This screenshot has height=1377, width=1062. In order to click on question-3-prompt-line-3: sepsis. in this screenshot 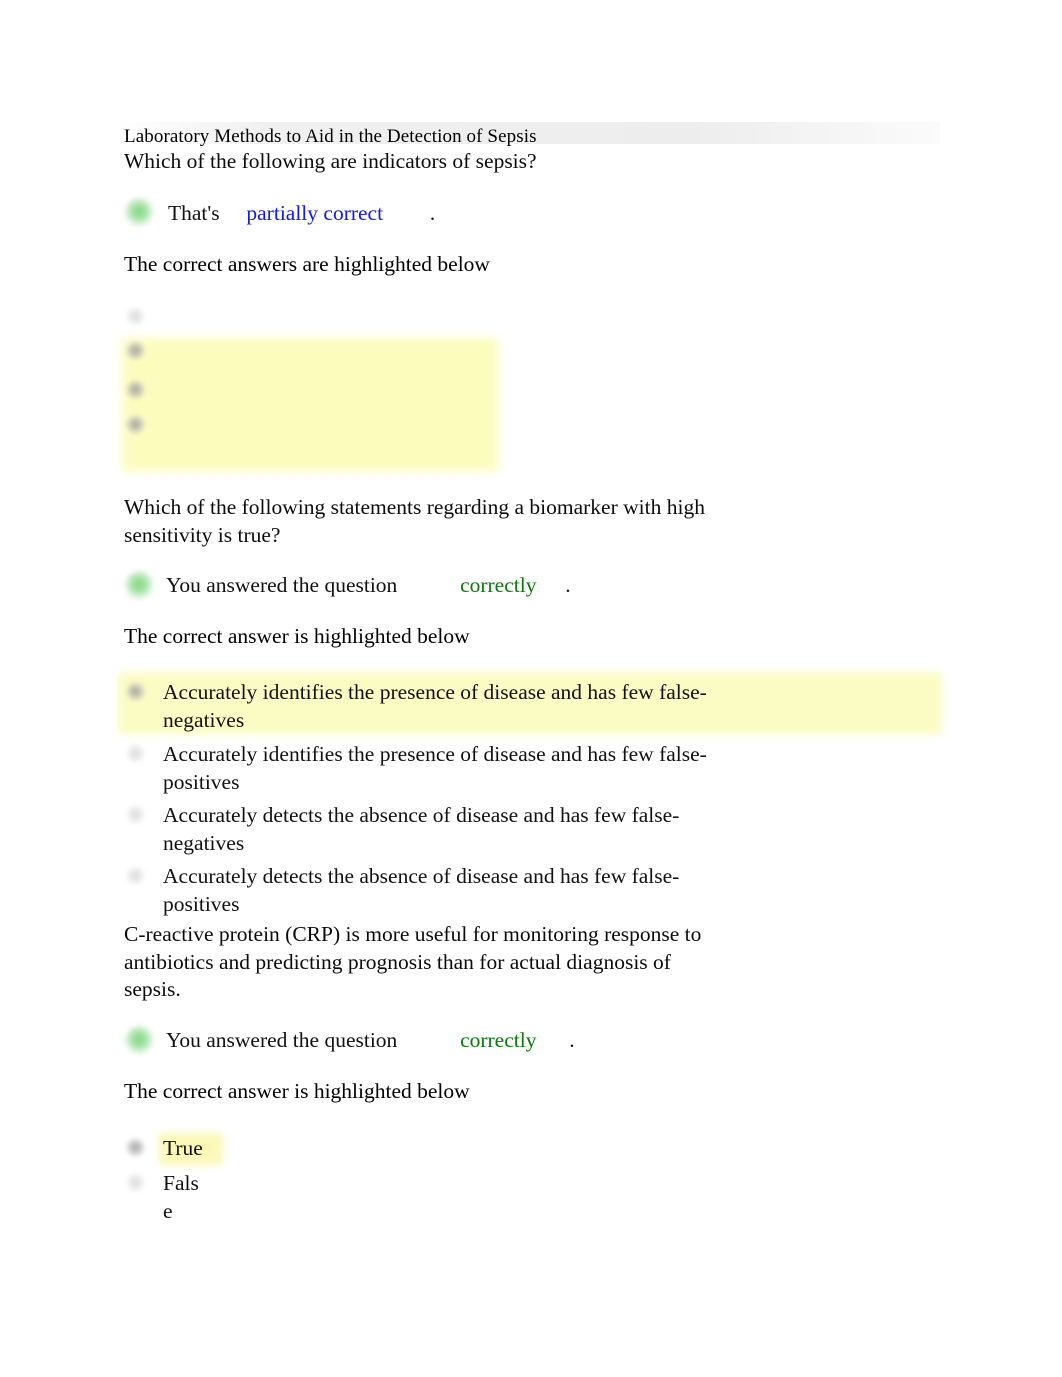, I will do `click(152, 989)`.